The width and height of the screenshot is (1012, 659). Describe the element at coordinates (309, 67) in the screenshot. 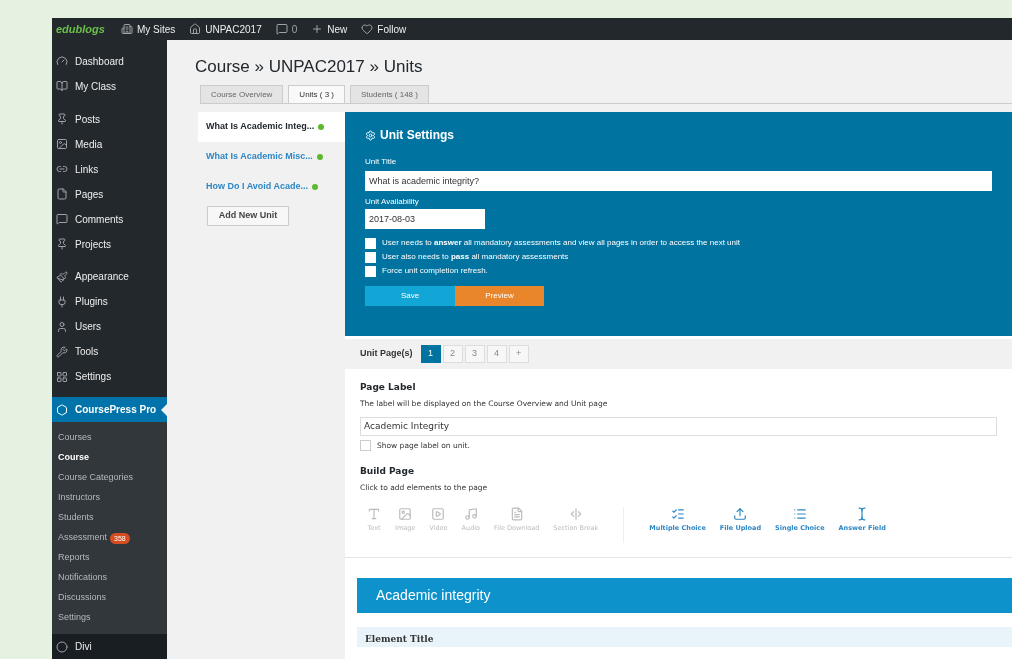

I see `page-title: Course » UNPAC2017 » Units` at that location.